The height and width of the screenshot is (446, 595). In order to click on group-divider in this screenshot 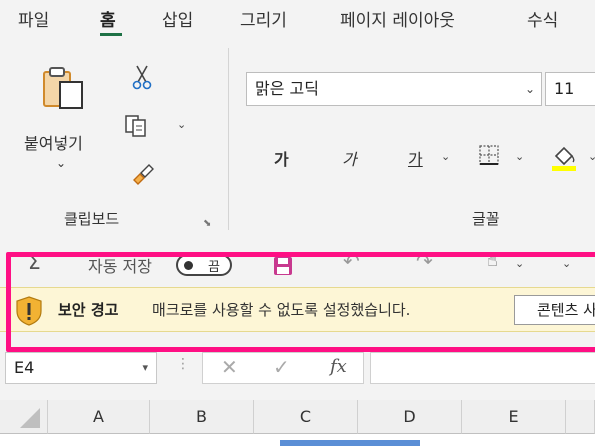, I will do `click(228, 139)`.